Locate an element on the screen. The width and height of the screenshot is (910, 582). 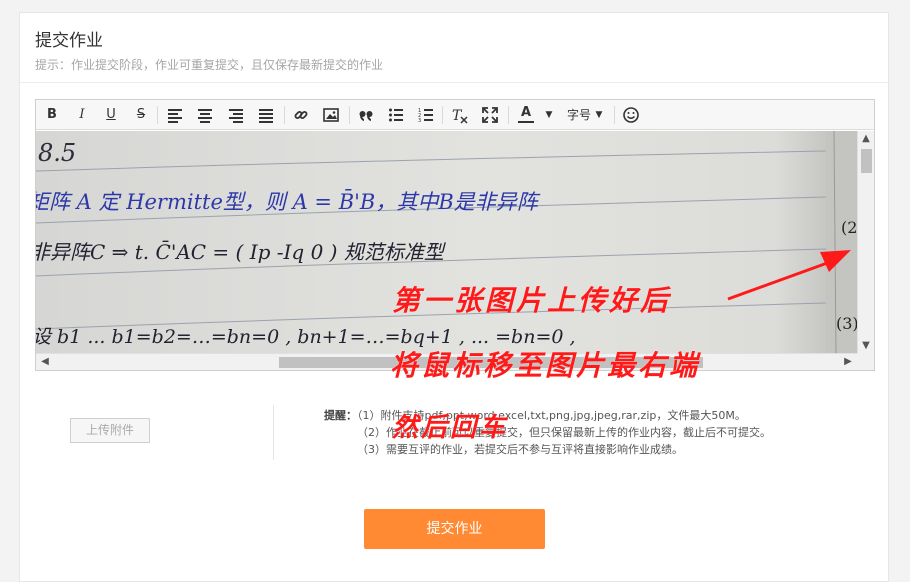
annotation-line: 第一张图片上传好后 is located at coordinates (532, 300).